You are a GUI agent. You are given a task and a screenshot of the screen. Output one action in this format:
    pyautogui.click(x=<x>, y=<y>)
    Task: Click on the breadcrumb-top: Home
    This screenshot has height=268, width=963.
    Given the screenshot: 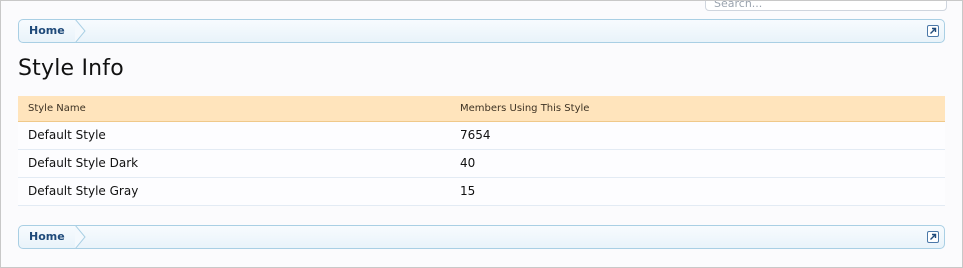 What is the action you would take?
    pyautogui.click(x=481, y=31)
    